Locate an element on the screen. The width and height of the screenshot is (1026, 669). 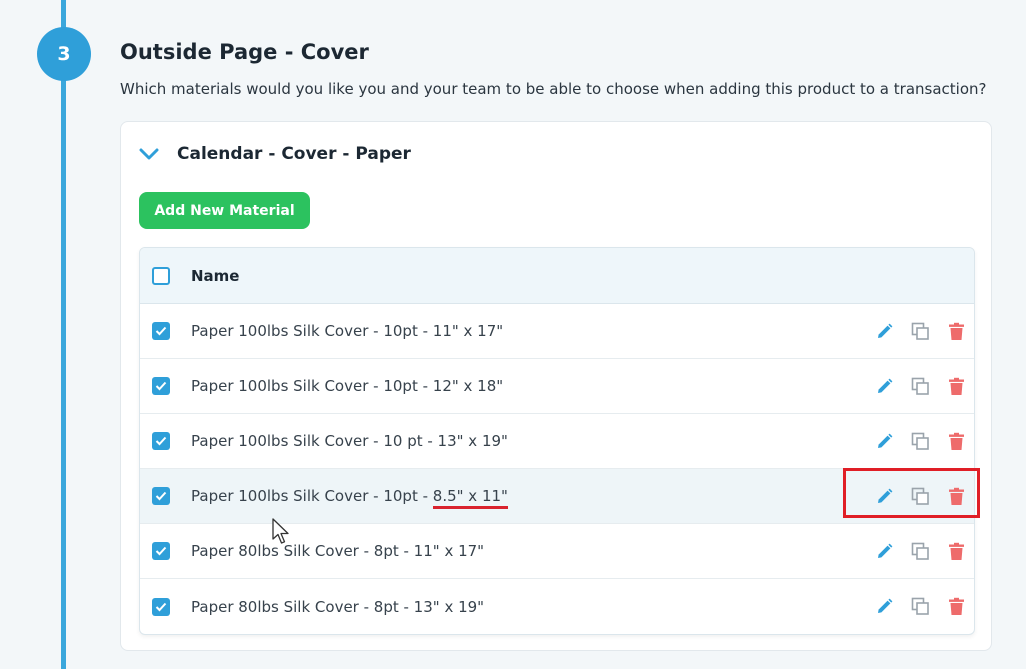
card-collapse-toggle: Calendar - Cover - Paper is located at coordinates (275, 154).